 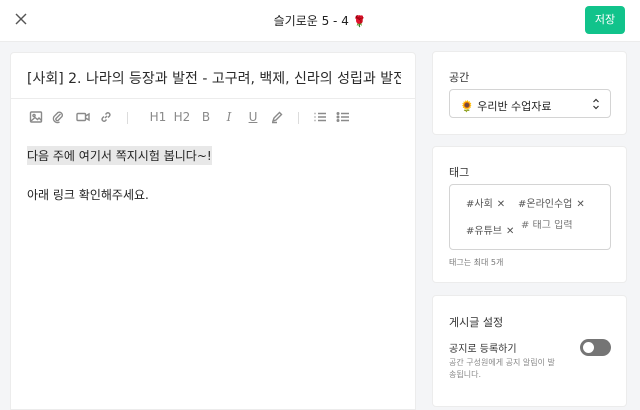 What do you see at coordinates (530, 217) in the screenshot?
I see `tag-box: #사회 ✕ #온라인수업 ✕ #유튜브 ✕` at bounding box center [530, 217].